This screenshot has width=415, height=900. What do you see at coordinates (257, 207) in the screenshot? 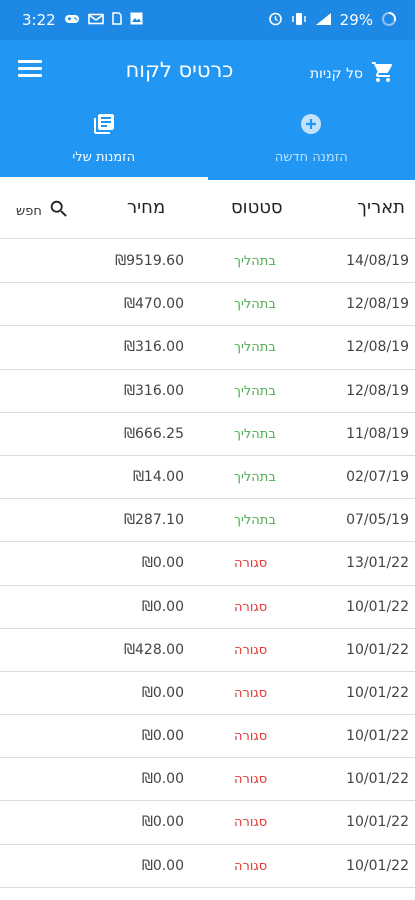
I see `column-header-status: סטטוס` at bounding box center [257, 207].